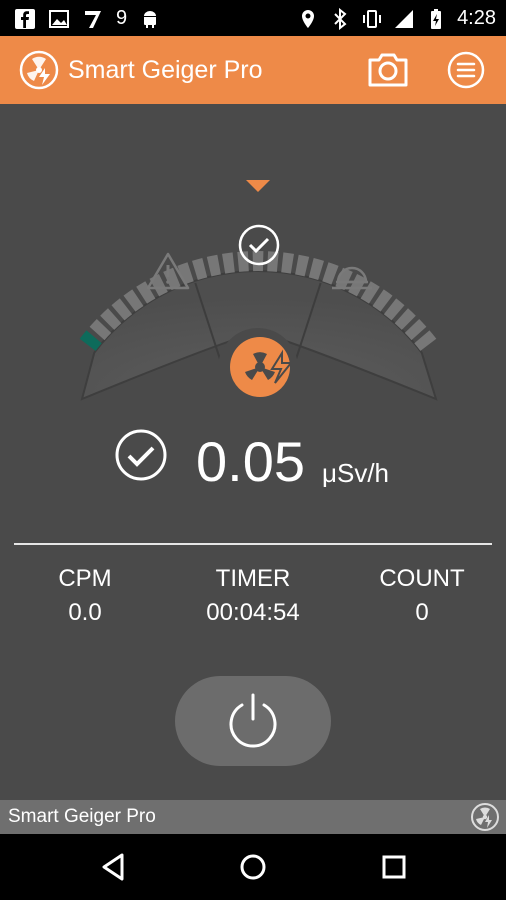  Describe the element at coordinates (114, 867) in the screenshot. I see `back-icon` at that location.